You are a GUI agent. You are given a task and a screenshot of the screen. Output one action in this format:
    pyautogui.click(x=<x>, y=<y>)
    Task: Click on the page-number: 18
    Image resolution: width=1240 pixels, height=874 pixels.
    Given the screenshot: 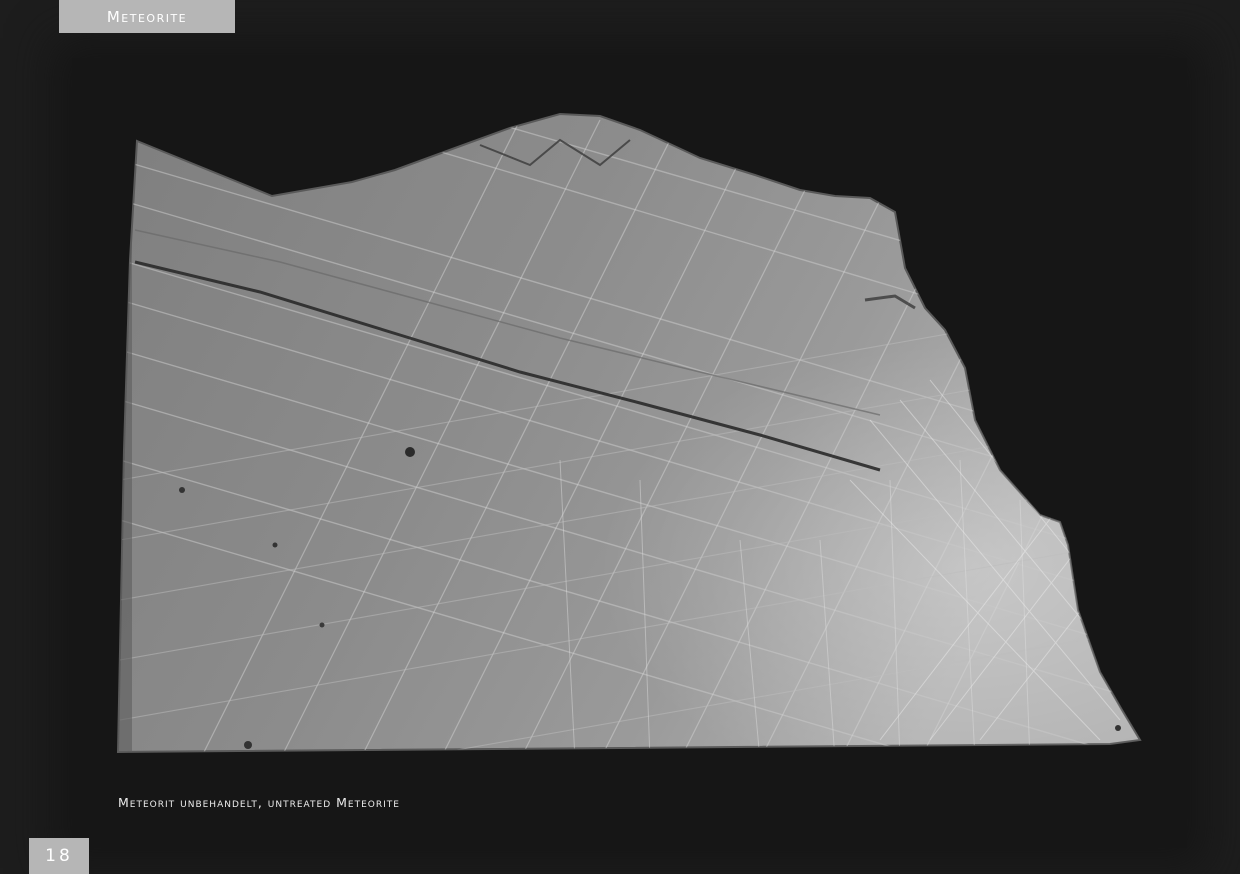 What is the action you would take?
    pyautogui.click(x=59, y=856)
    